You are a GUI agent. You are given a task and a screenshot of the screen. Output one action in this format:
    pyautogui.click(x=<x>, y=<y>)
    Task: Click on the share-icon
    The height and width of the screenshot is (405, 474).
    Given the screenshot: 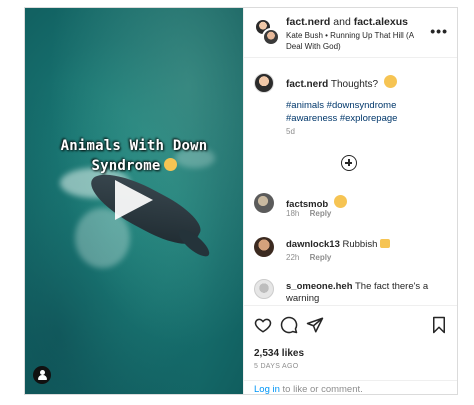 What is the action you would take?
    pyautogui.click(x=315, y=325)
    